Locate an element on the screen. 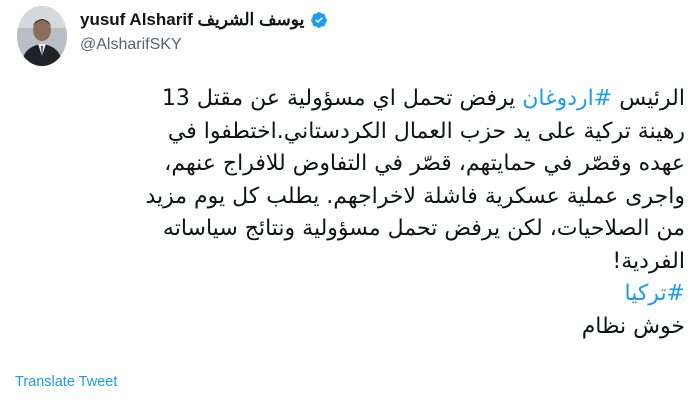  author-handle: @AlsharifSKY is located at coordinates (131, 45).